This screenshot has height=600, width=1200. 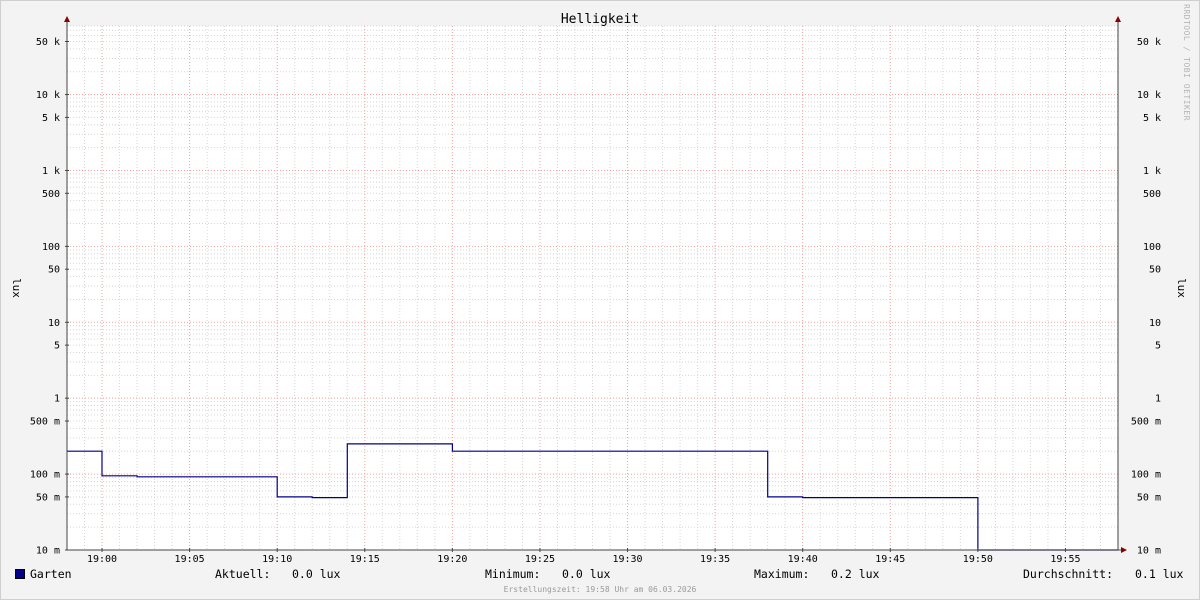 What do you see at coordinates (1152, 171) in the screenshot?
I see `y-tick-label-right: 1 k` at bounding box center [1152, 171].